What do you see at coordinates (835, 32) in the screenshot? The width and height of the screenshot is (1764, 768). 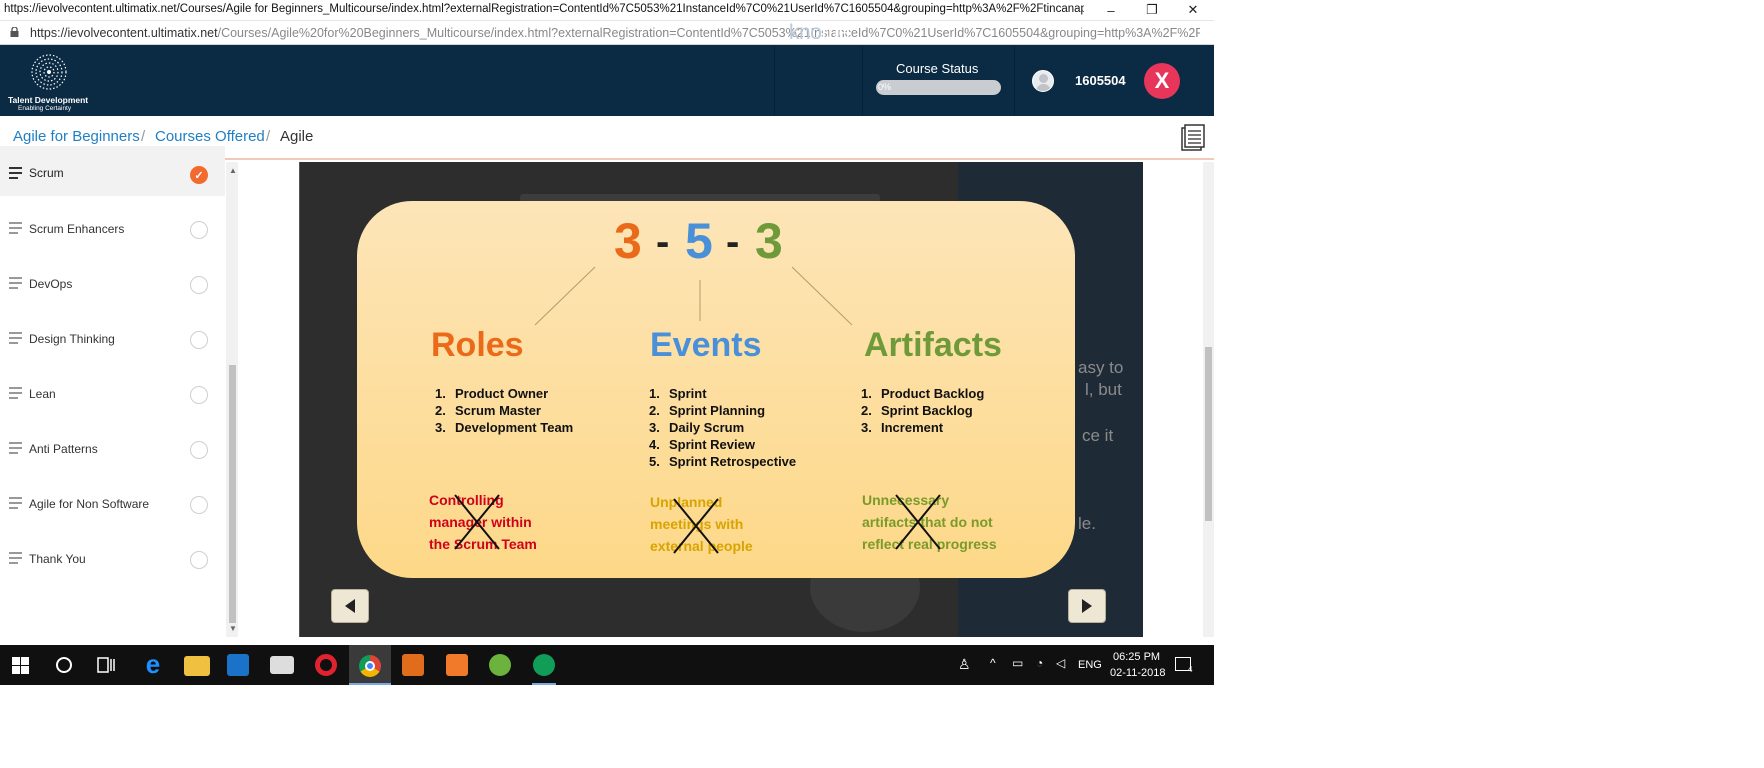 I see `knome-text-b: me` at bounding box center [835, 32].